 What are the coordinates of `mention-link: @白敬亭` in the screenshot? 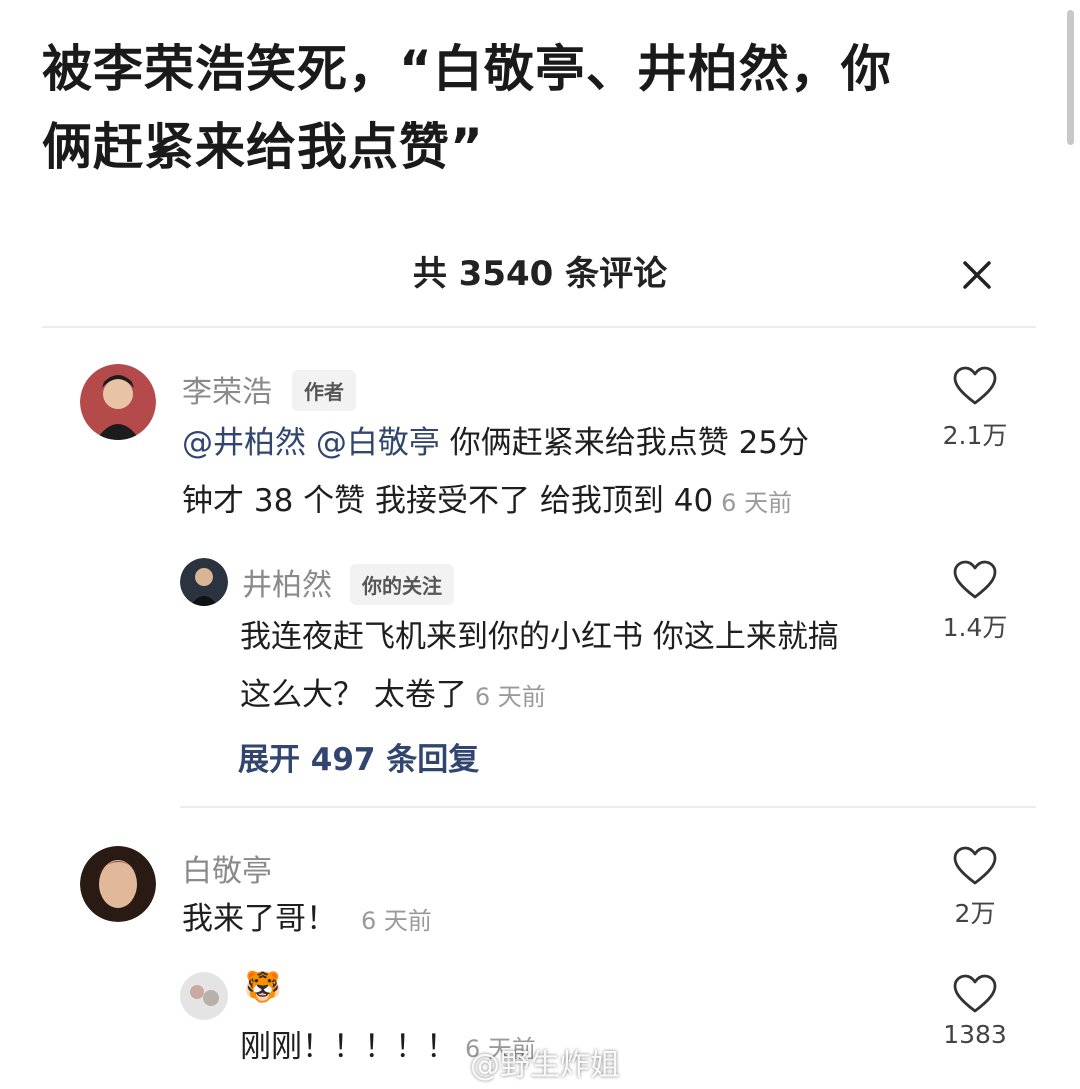 It's located at (378, 443).